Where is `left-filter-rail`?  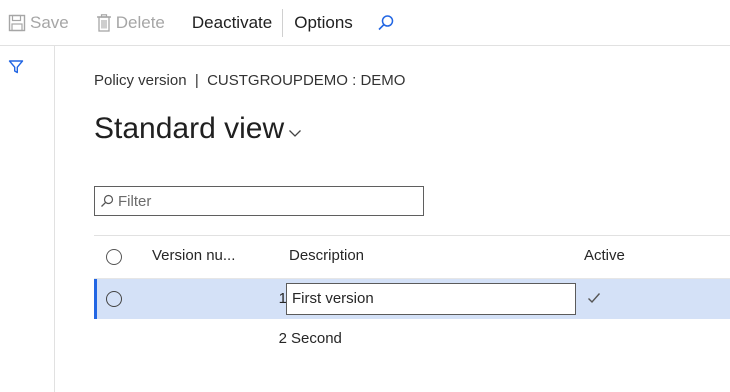
left-filter-rail is located at coordinates (27, 219).